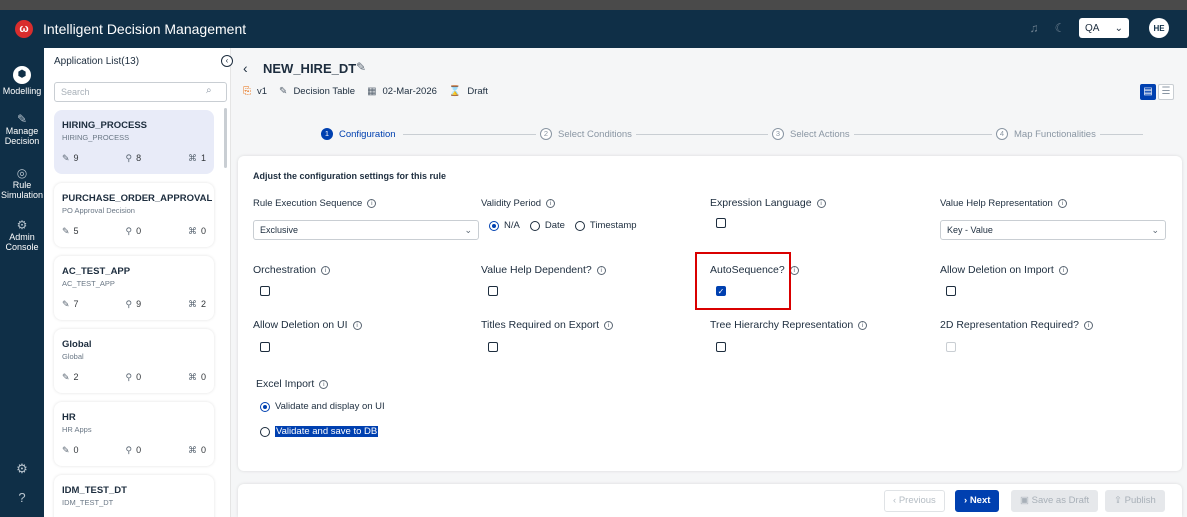 This screenshot has height=517, width=1187. I want to click on nav-item-modelling: ⬢ Modelling, so click(22, 81).